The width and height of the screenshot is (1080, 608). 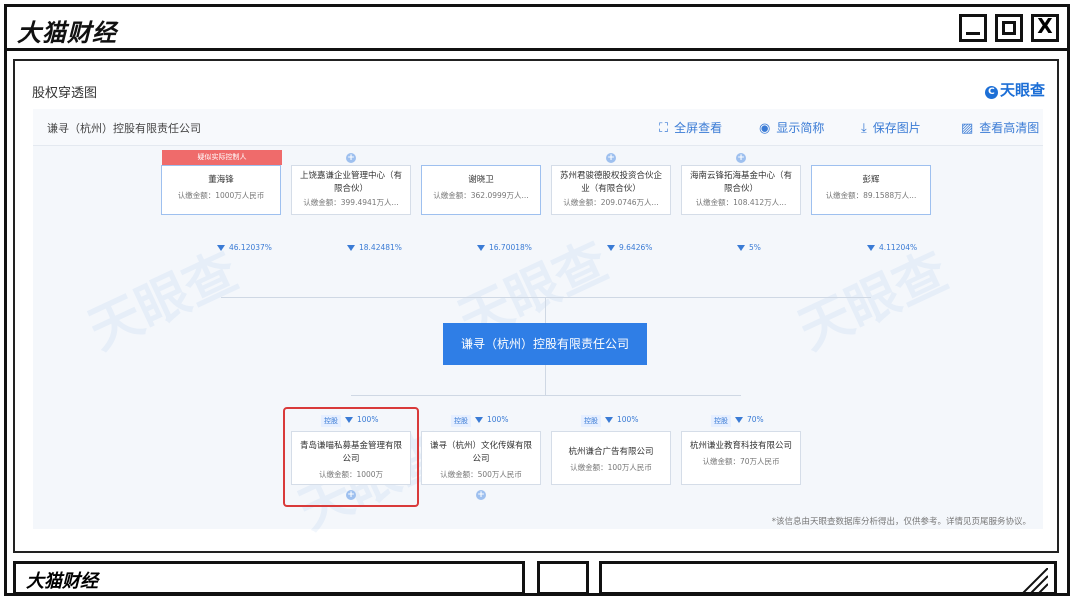 What do you see at coordinates (611, 467) in the screenshot?
I see `subsidiary-amount: 认缴金额：100万人民币` at bounding box center [611, 467].